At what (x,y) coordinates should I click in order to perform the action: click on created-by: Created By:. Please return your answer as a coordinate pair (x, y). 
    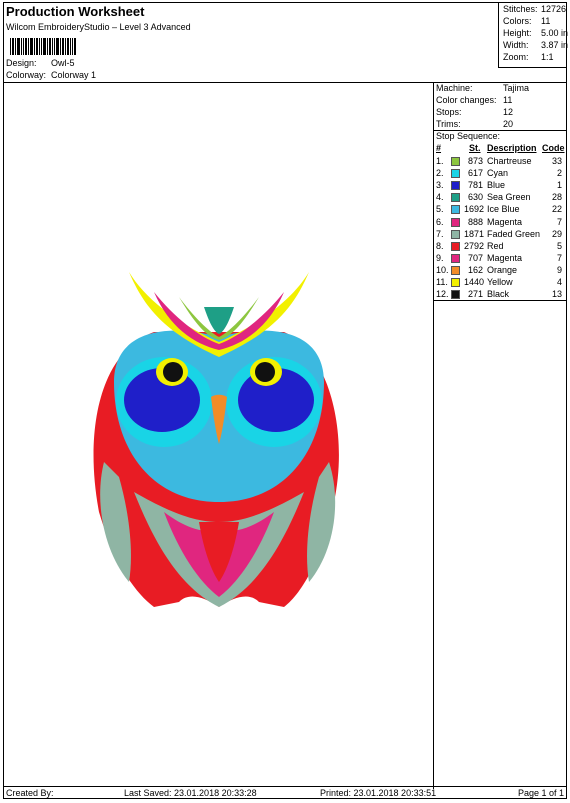
    Looking at the image, I should click on (30, 793).